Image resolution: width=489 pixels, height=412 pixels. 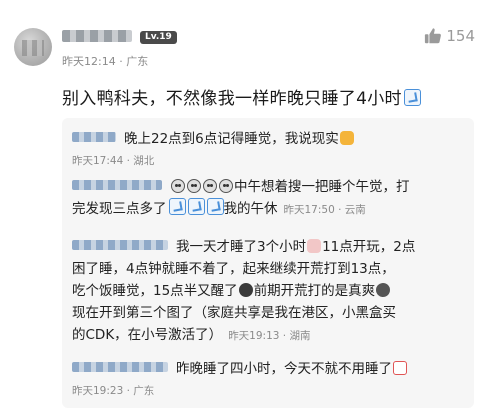 What do you see at coordinates (33, 47) in the screenshot?
I see `avatar` at bounding box center [33, 47].